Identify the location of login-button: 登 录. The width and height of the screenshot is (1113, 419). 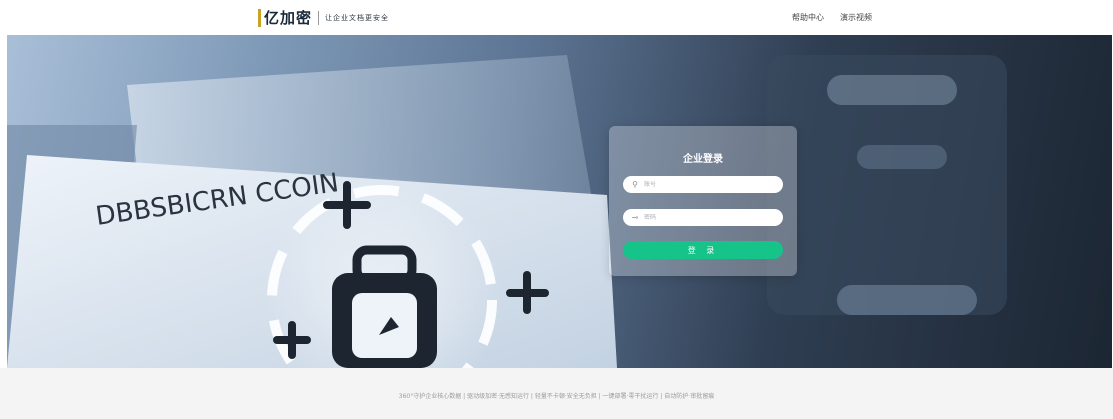
(703, 250).